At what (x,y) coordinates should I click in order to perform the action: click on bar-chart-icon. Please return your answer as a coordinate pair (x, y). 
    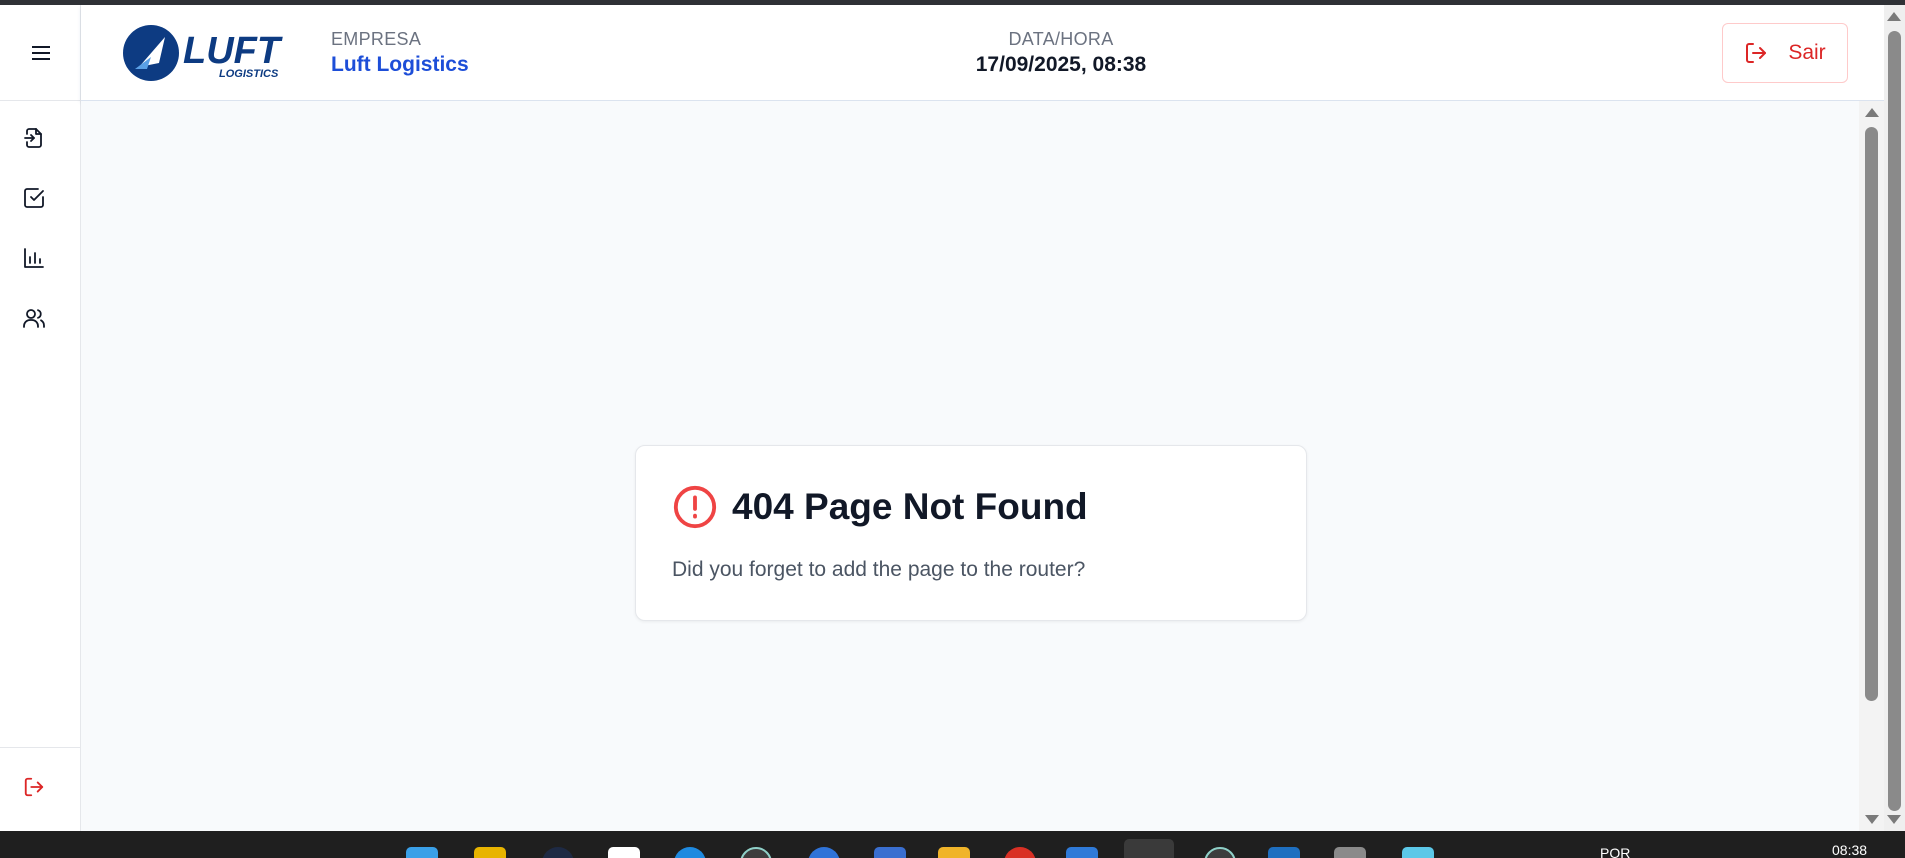
    Looking at the image, I should click on (34, 258).